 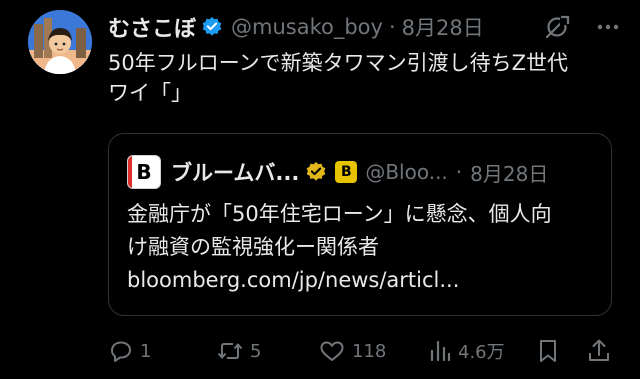 I want to click on affiliation-badge-icon: B, so click(x=346, y=172).